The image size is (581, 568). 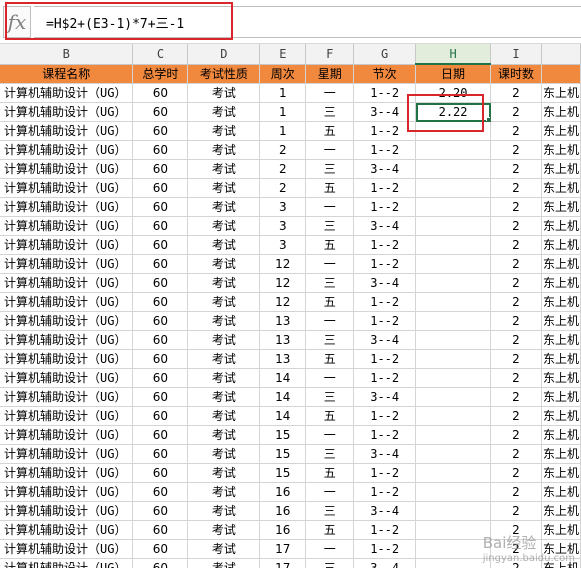 I want to click on column-header: C, so click(x=160, y=54).